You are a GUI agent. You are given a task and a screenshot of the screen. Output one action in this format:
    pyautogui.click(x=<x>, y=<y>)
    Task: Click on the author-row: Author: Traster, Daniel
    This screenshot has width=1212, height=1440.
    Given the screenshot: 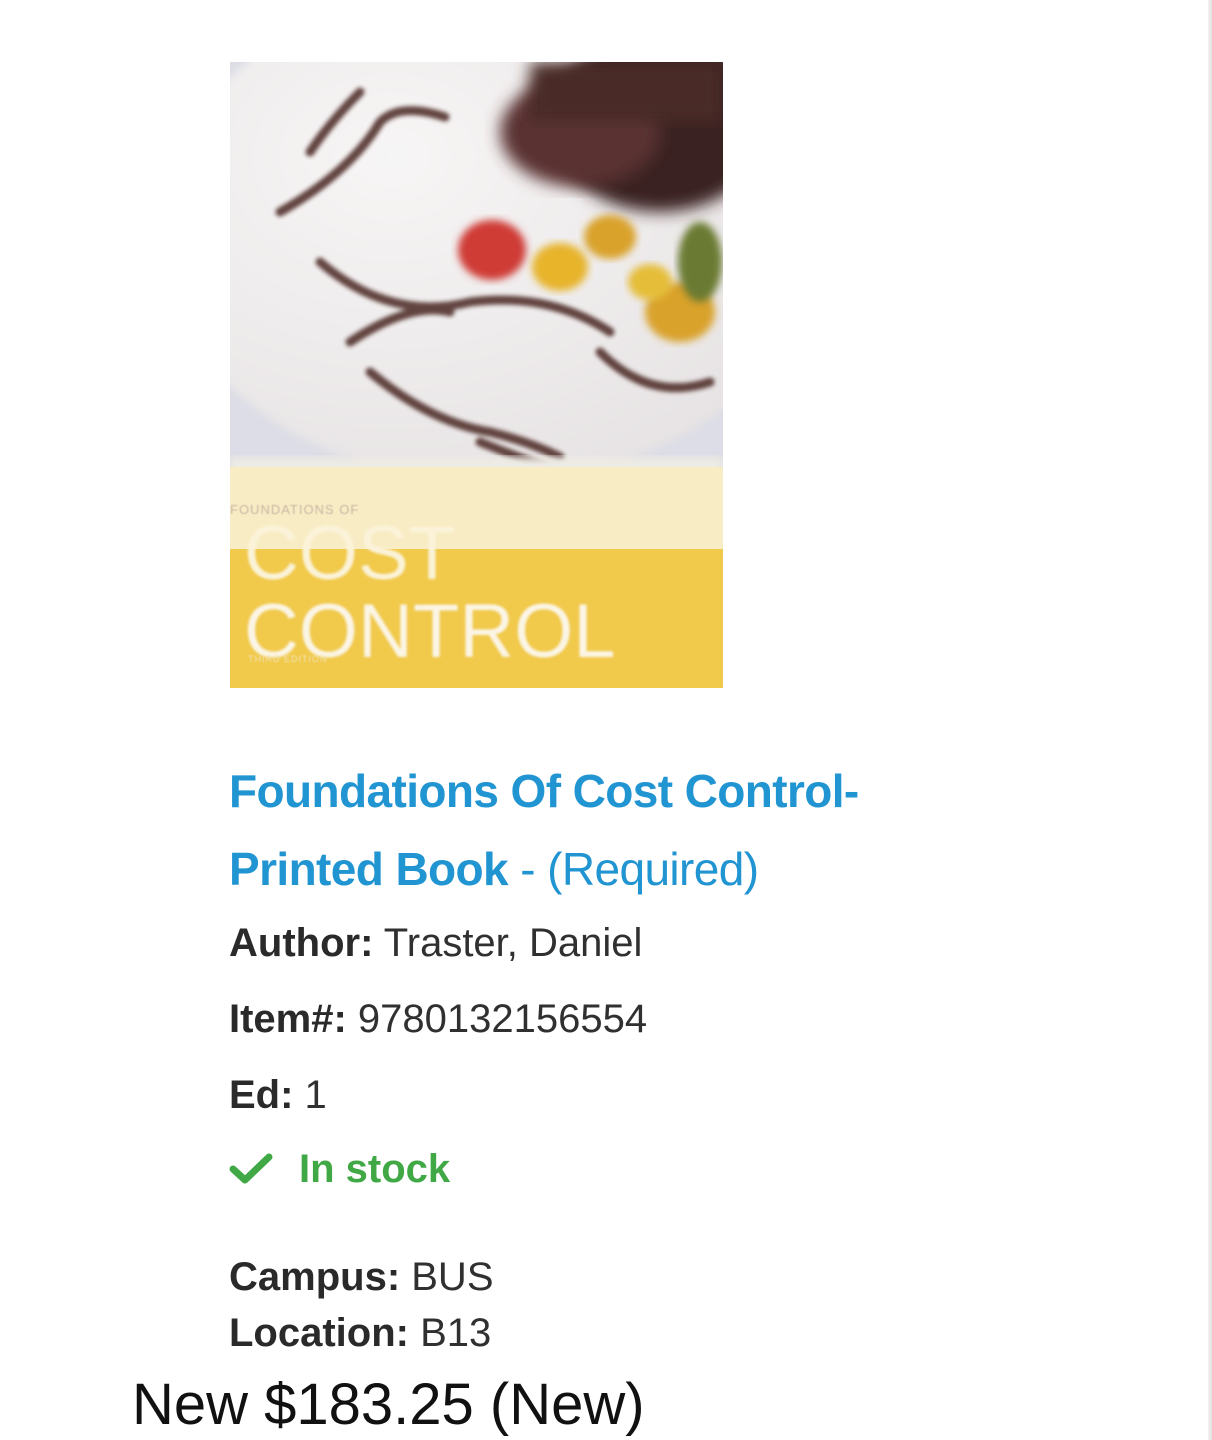 What is the action you would take?
    pyautogui.click(x=435, y=943)
    